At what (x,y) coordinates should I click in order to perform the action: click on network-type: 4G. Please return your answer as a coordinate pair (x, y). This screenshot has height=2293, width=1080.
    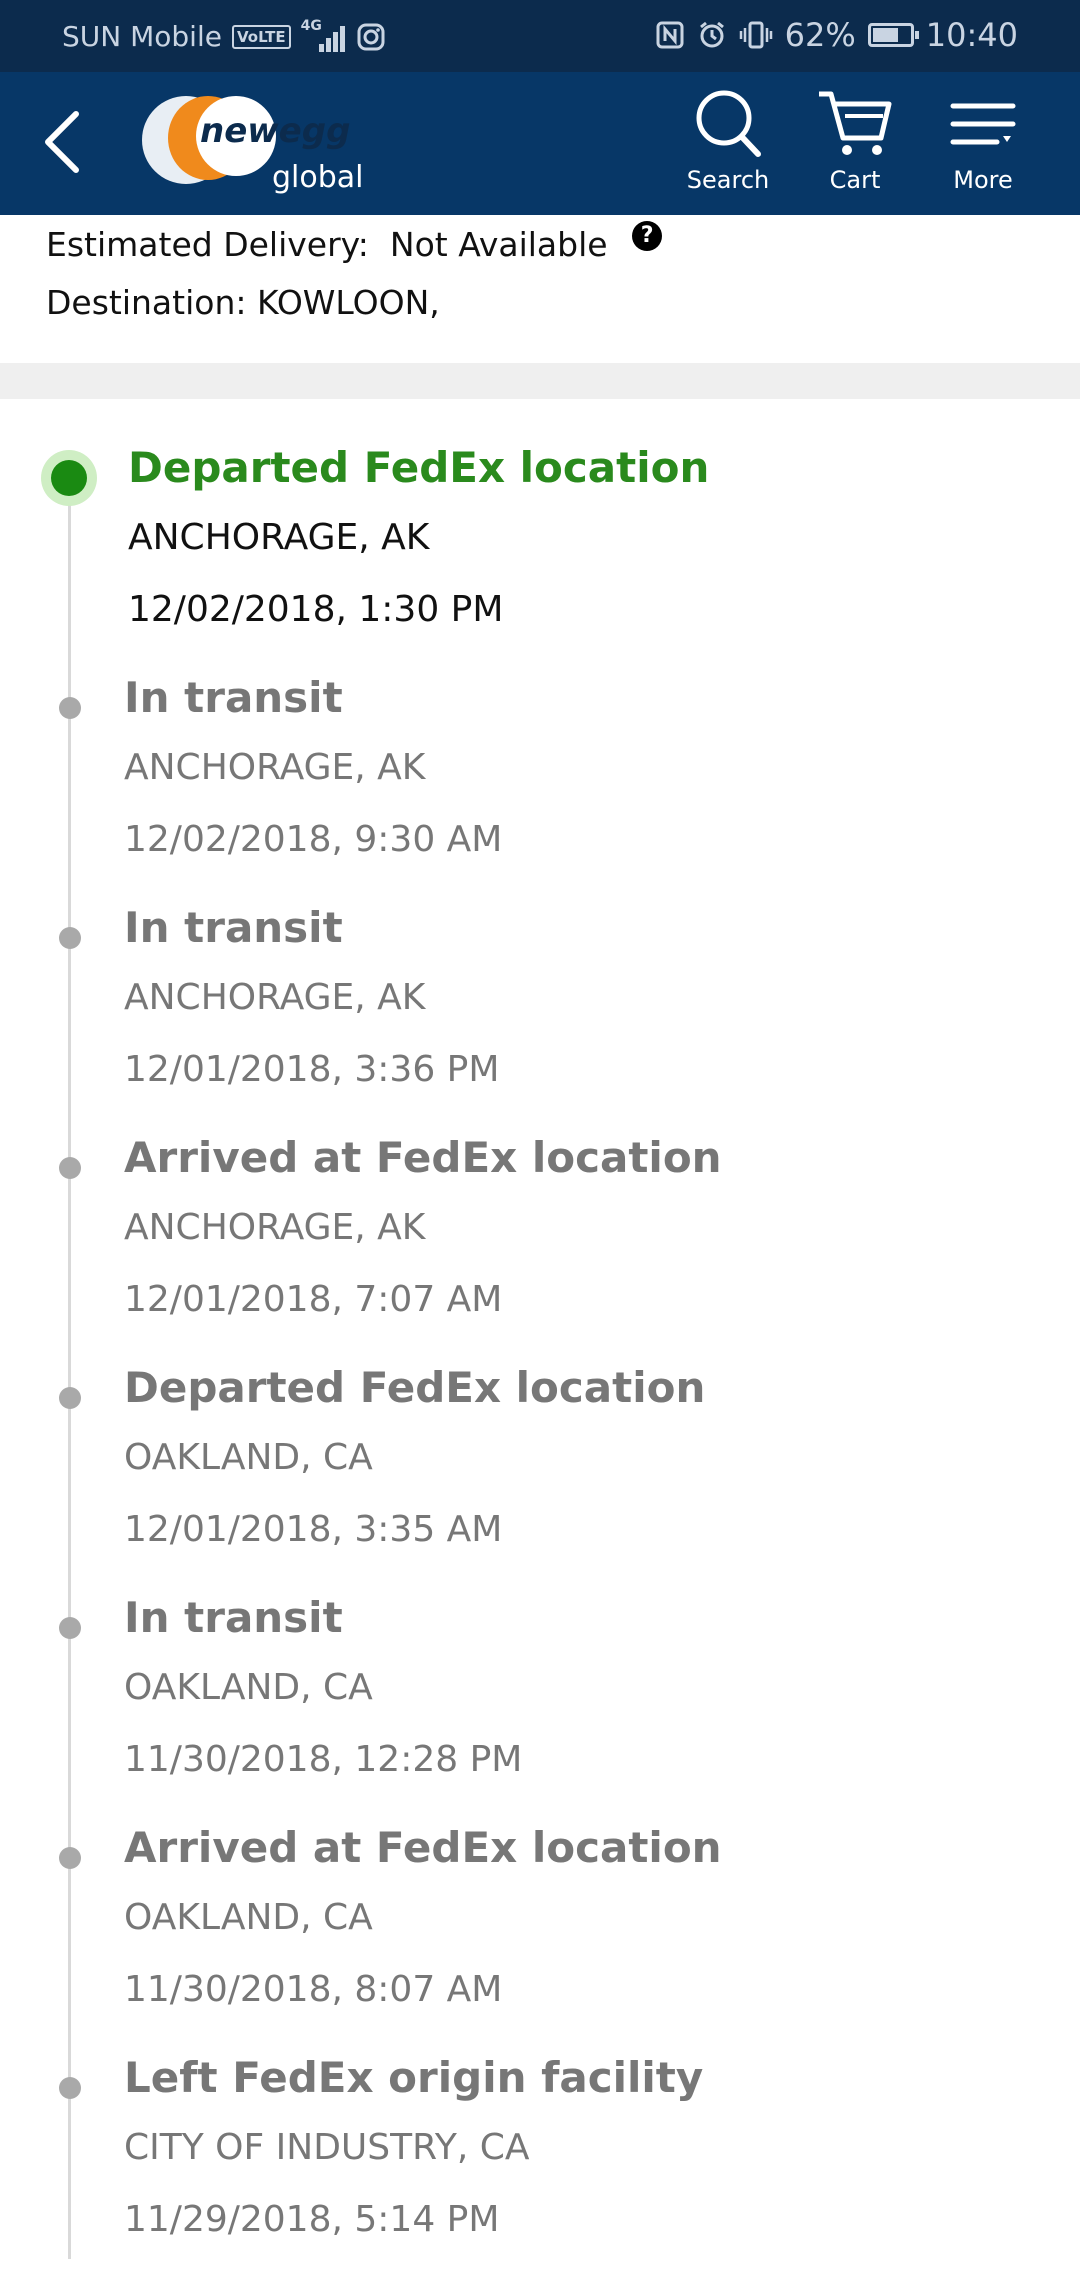
    Looking at the image, I should click on (311, 25).